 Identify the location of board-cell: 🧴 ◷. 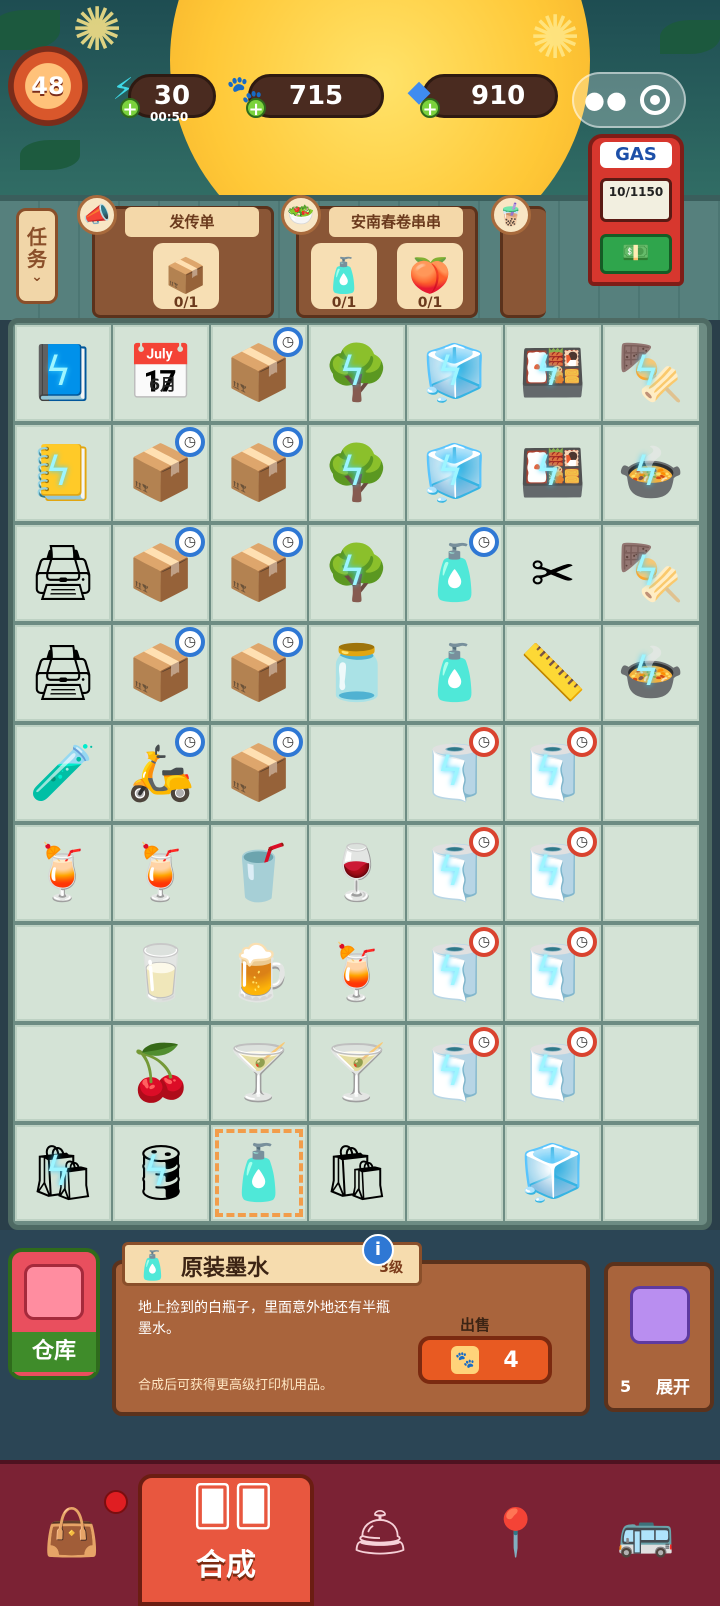
(455, 573).